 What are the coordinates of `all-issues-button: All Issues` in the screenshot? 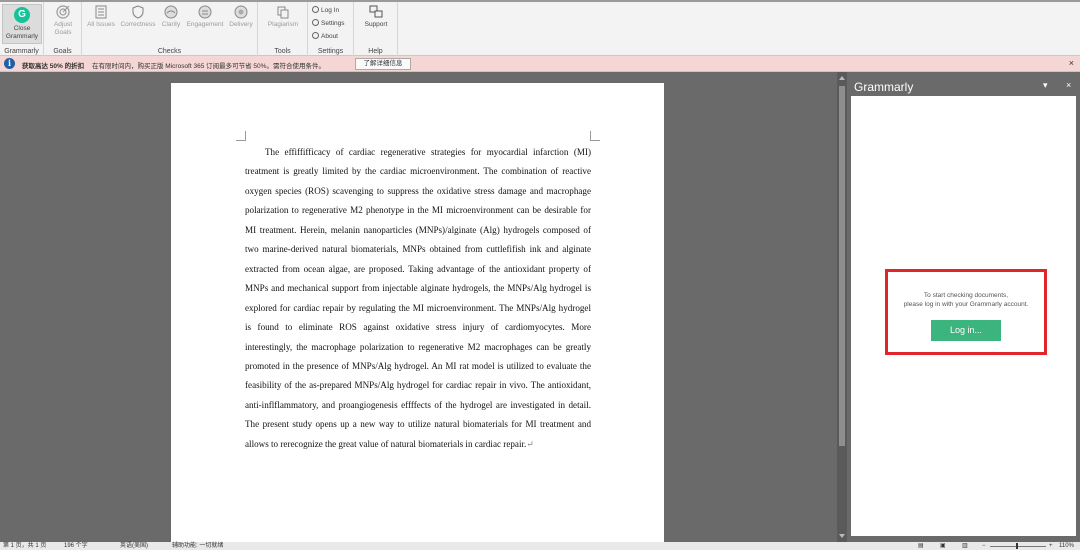 It's located at (101, 17).